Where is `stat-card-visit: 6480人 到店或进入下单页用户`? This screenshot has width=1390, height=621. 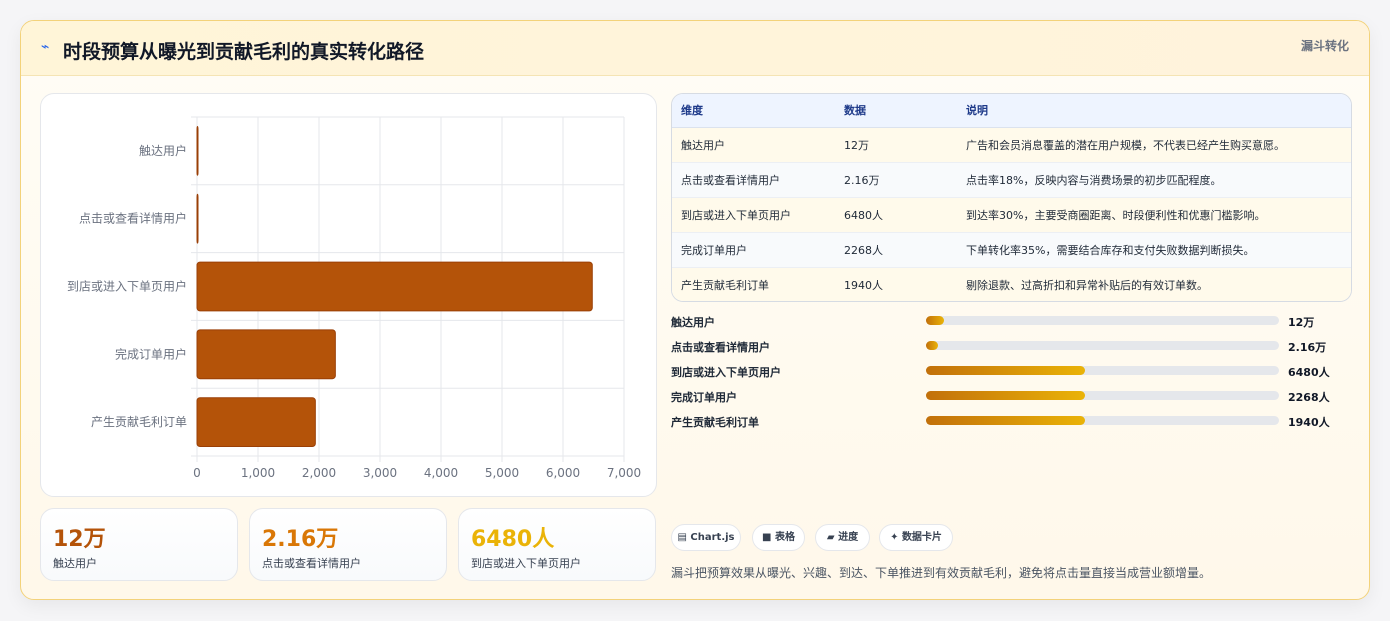 stat-card-visit: 6480人 到店或进入下单页用户 is located at coordinates (557, 544).